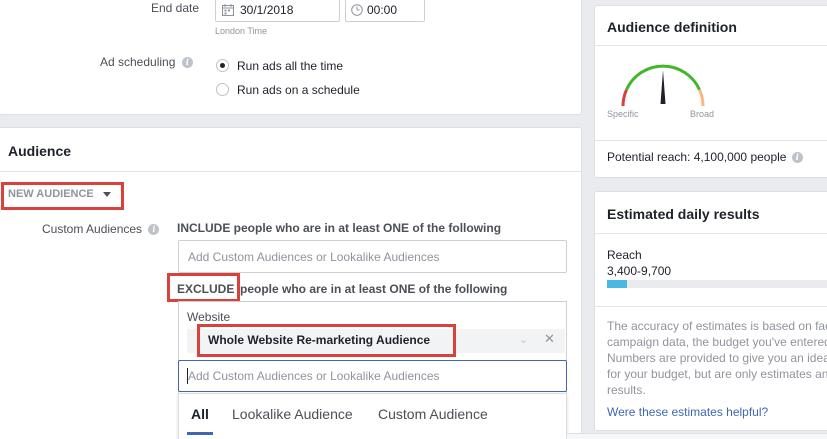 The image size is (827, 439). Describe the element at coordinates (92, 229) in the screenshot. I see `custom-audiences-text: Custom Audiences` at that location.